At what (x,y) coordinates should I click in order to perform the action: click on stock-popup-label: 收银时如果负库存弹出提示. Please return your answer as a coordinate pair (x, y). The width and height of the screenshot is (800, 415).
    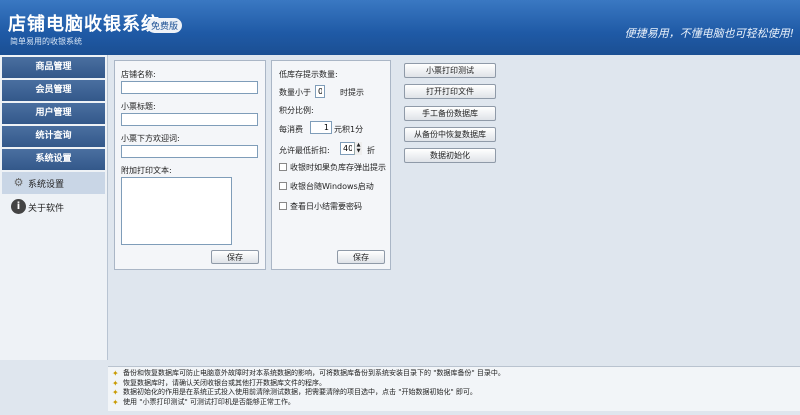
    Looking at the image, I should click on (338, 167).